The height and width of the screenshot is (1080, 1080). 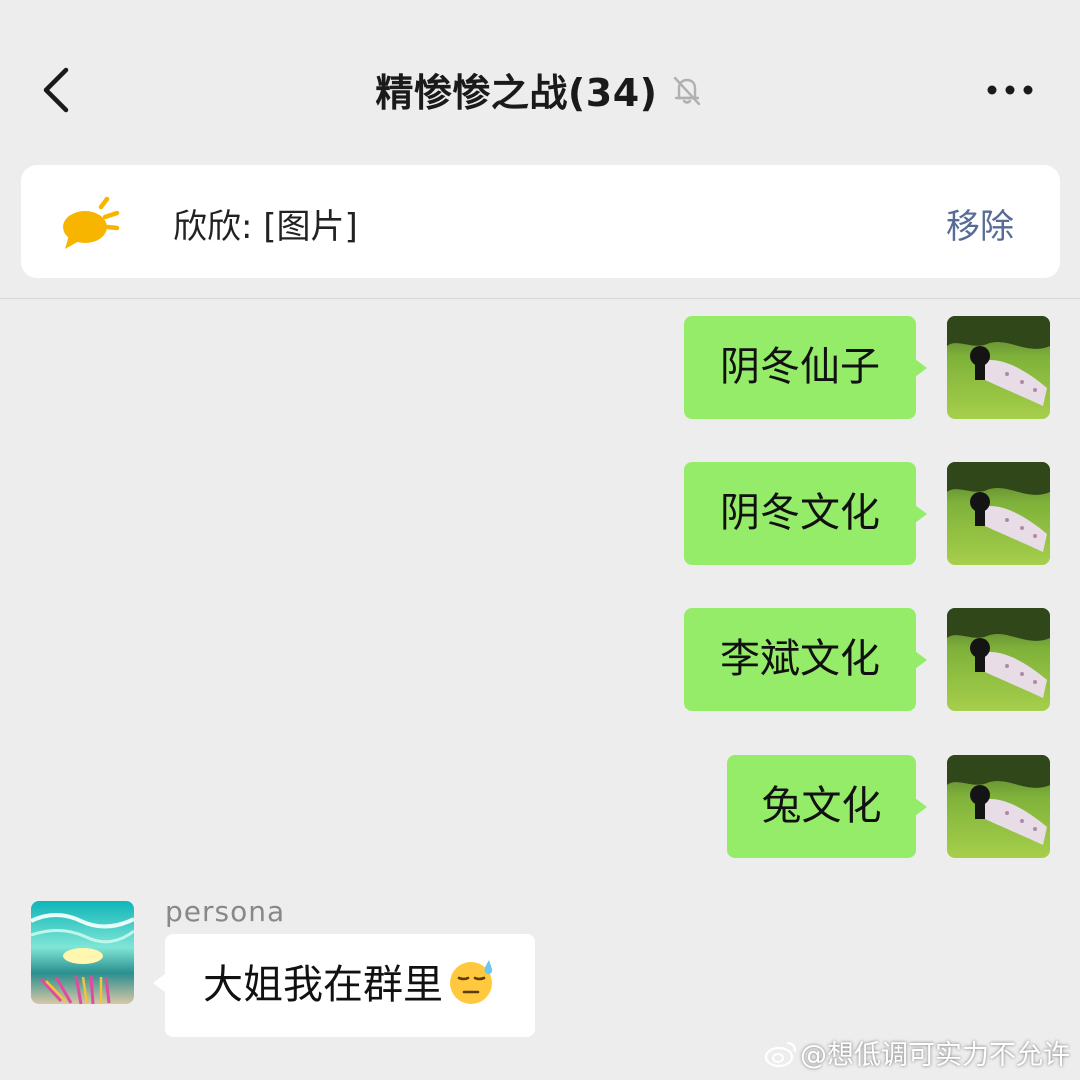 I want to click on message-bubble: 阴冬文化, so click(x=800, y=513).